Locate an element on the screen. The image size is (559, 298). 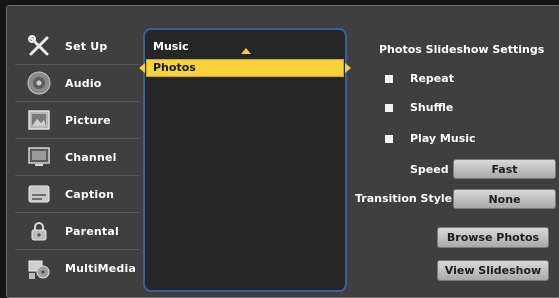
menu-item-channel: Channel is located at coordinates (77, 157).